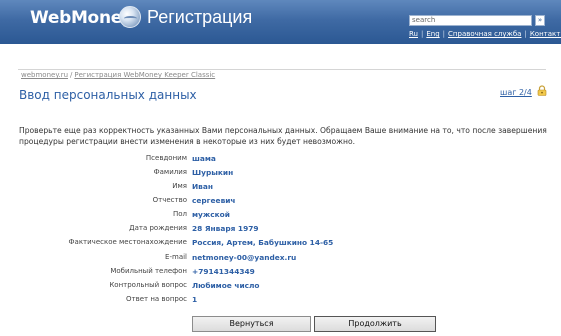 The image size is (561, 336). I want to click on link-help: Справочная служба, so click(484, 34).